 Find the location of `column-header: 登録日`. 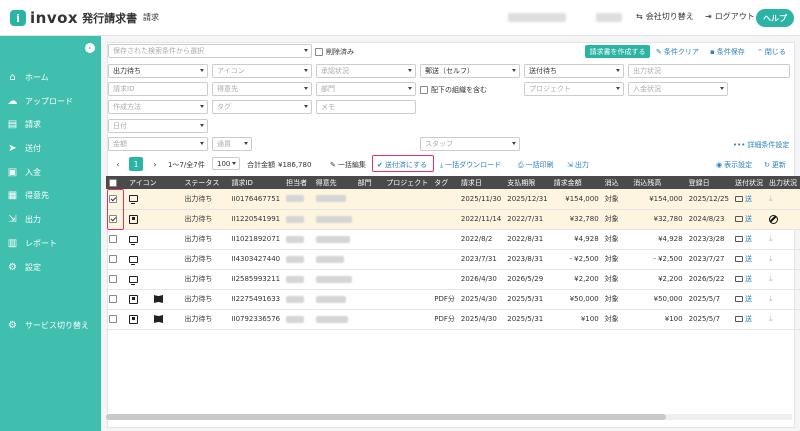

column-header: 登録日 is located at coordinates (708, 182).